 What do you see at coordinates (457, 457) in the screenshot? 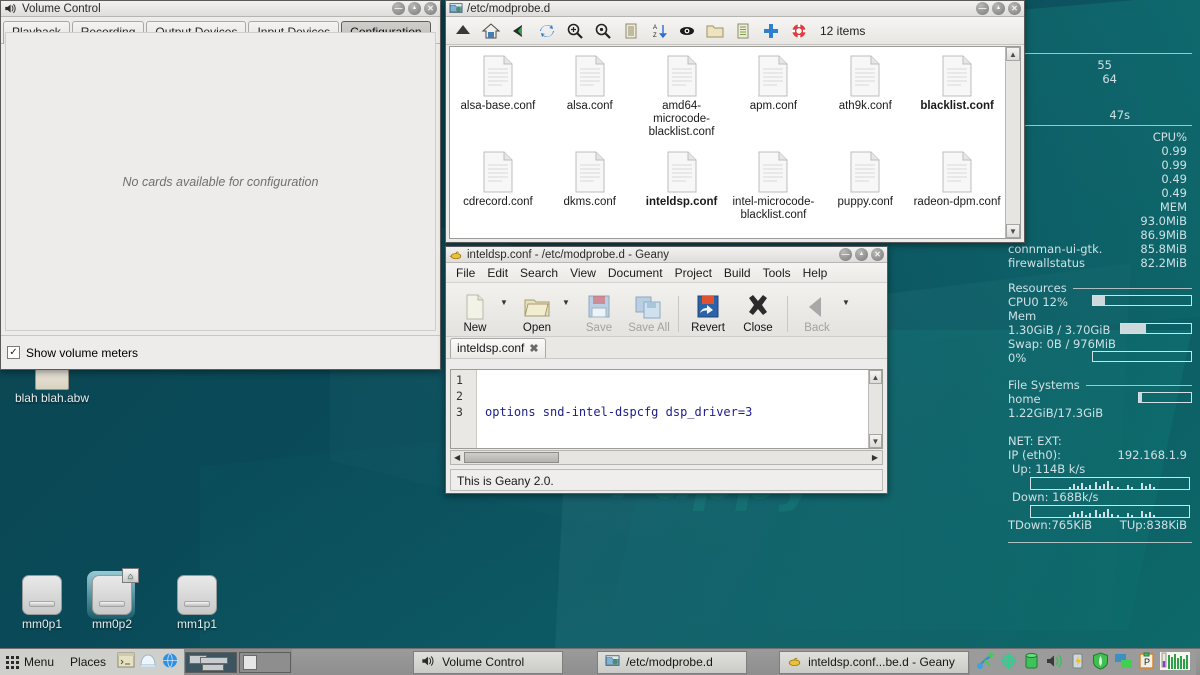
I see `scroll-left-arrow-icon: ◀` at bounding box center [457, 457].